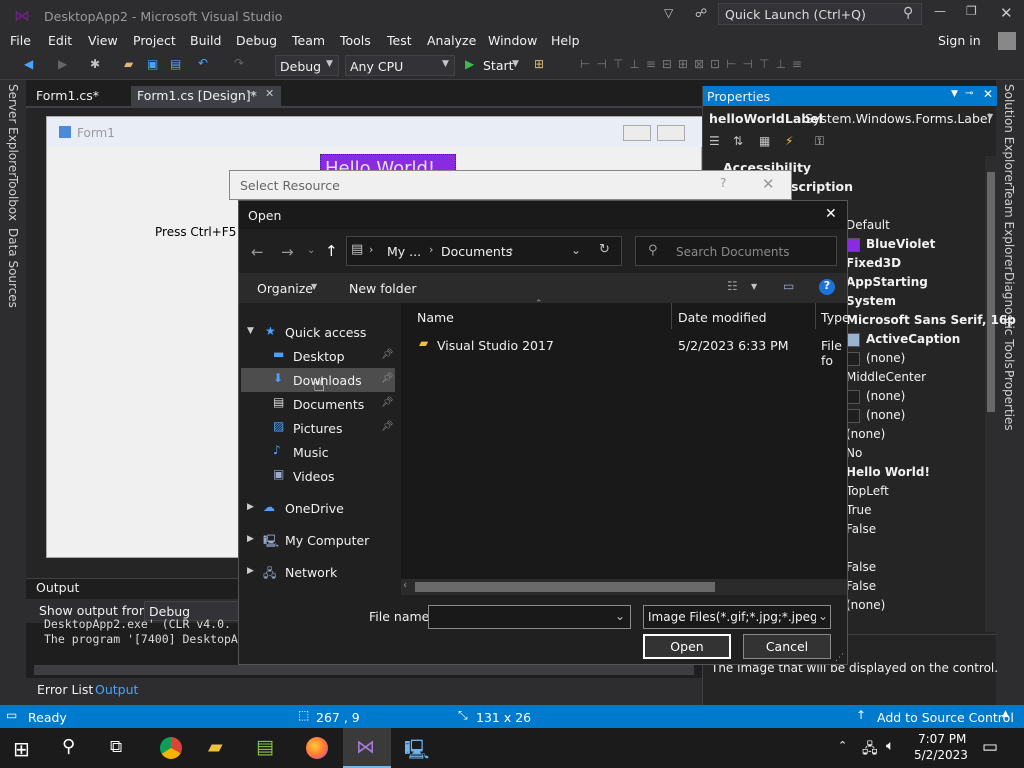 The width and height of the screenshot is (1024, 768). Describe the element at coordinates (668, 13) in the screenshot. I see `filter-icon: ▽` at that location.